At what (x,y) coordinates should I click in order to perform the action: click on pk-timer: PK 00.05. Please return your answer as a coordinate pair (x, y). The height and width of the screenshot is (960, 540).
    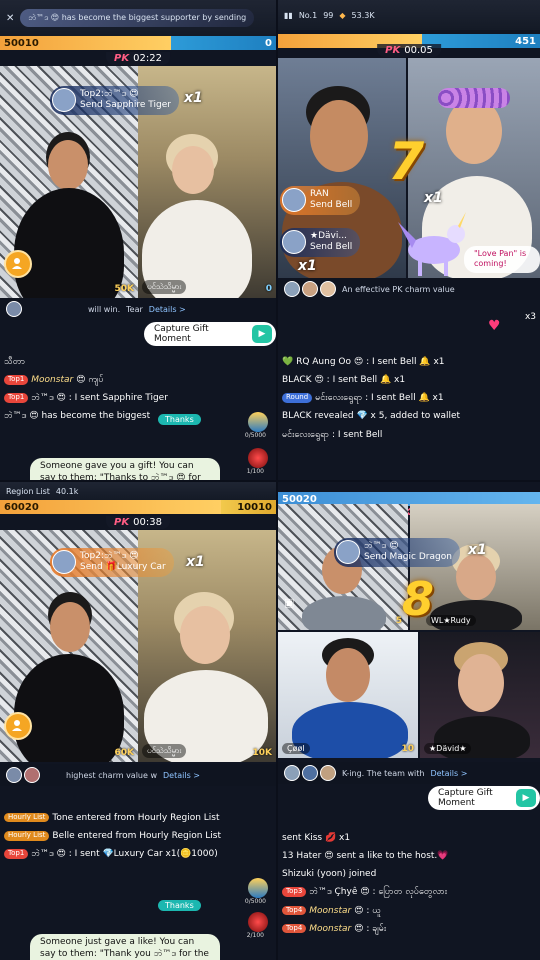
    Looking at the image, I should click on (409, 50).